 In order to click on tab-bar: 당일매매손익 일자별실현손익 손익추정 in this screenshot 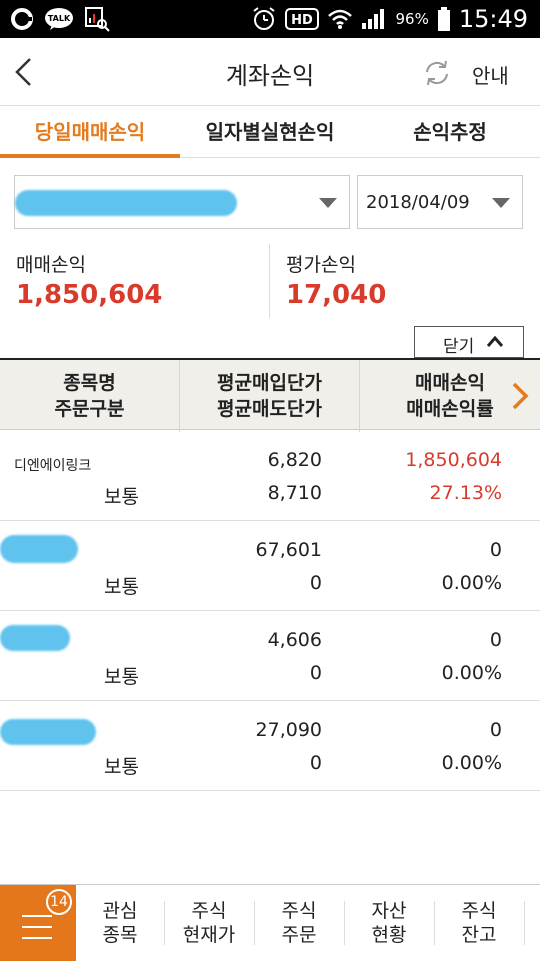, I will do `click(270, 132)`.